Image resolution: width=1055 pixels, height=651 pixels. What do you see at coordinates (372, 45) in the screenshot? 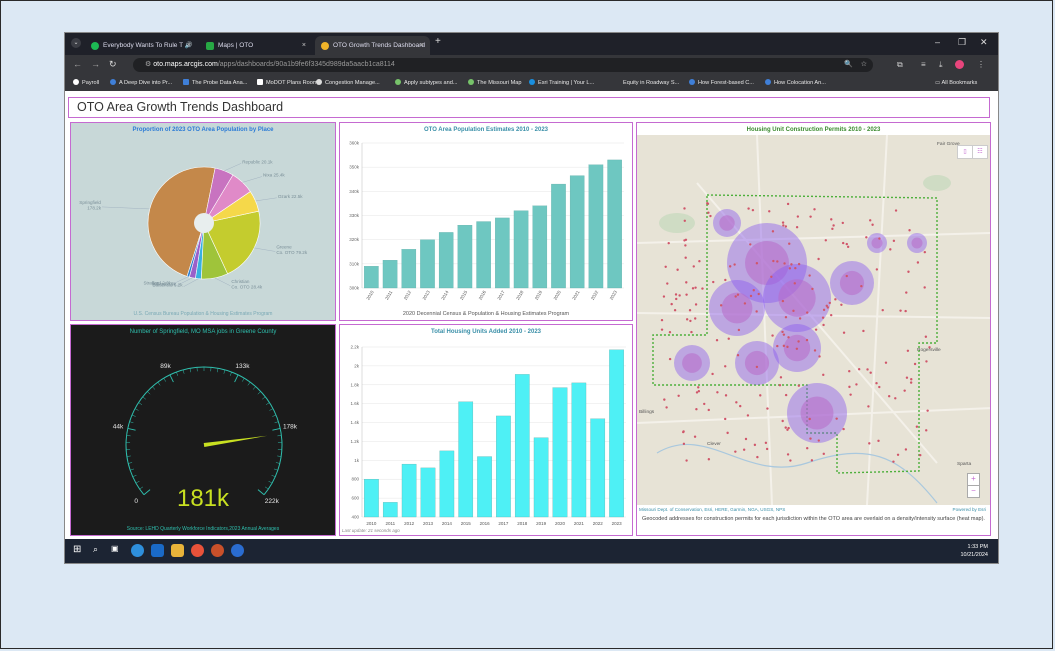
I see `tab-dashboard: OTO Growth Trends Dashboard ×` at bounding box center [372, 45].